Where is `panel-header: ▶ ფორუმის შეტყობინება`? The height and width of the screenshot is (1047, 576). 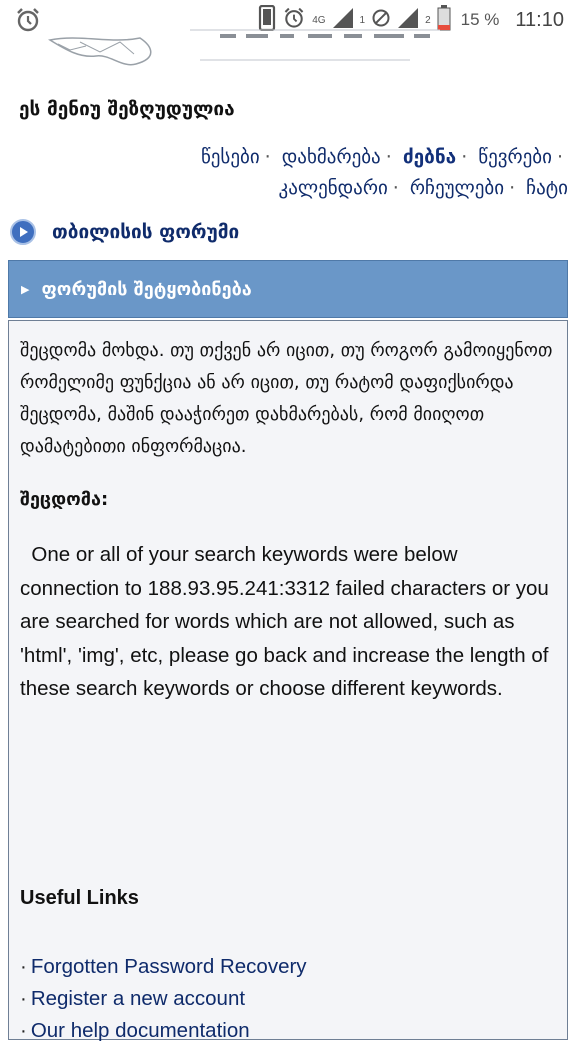 panel-header: ▶ ფორუმის შეტყობინება is located at coordinates (288, 289).